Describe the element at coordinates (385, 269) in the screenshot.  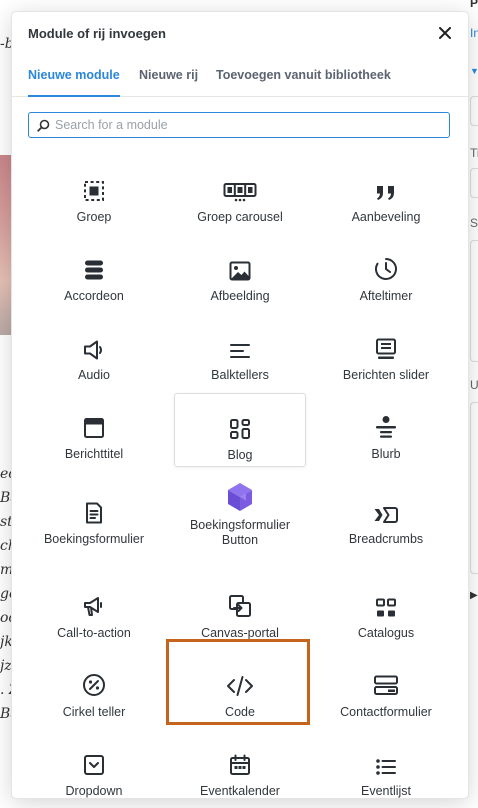
I see `clock-icon` at that location.